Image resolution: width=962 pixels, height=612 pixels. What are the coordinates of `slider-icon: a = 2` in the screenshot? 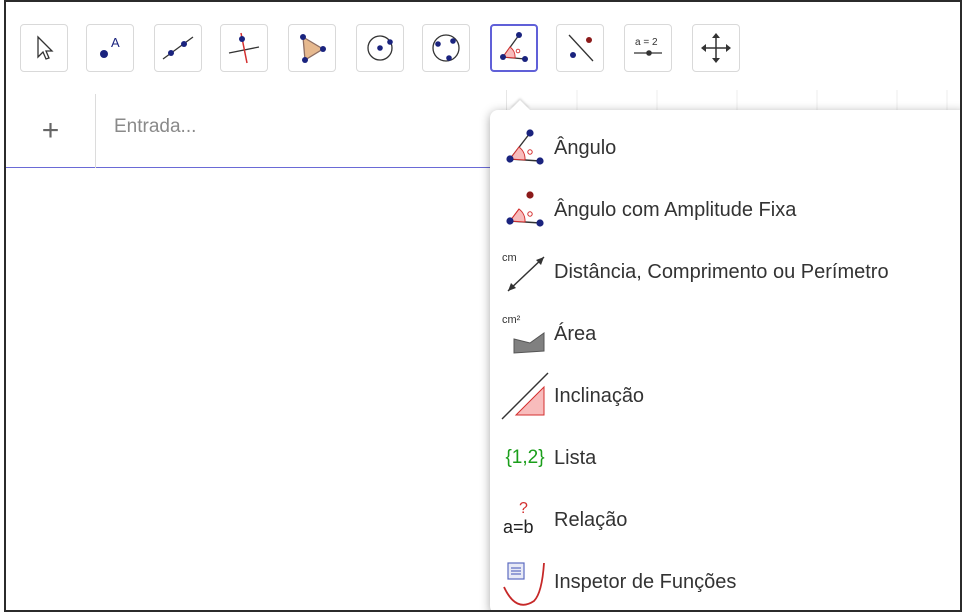 It's located at (648, 46).